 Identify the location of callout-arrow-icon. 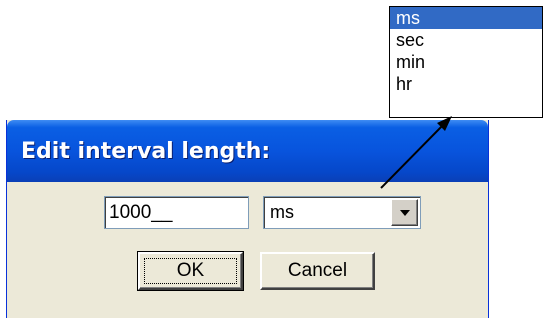
(416, 152).